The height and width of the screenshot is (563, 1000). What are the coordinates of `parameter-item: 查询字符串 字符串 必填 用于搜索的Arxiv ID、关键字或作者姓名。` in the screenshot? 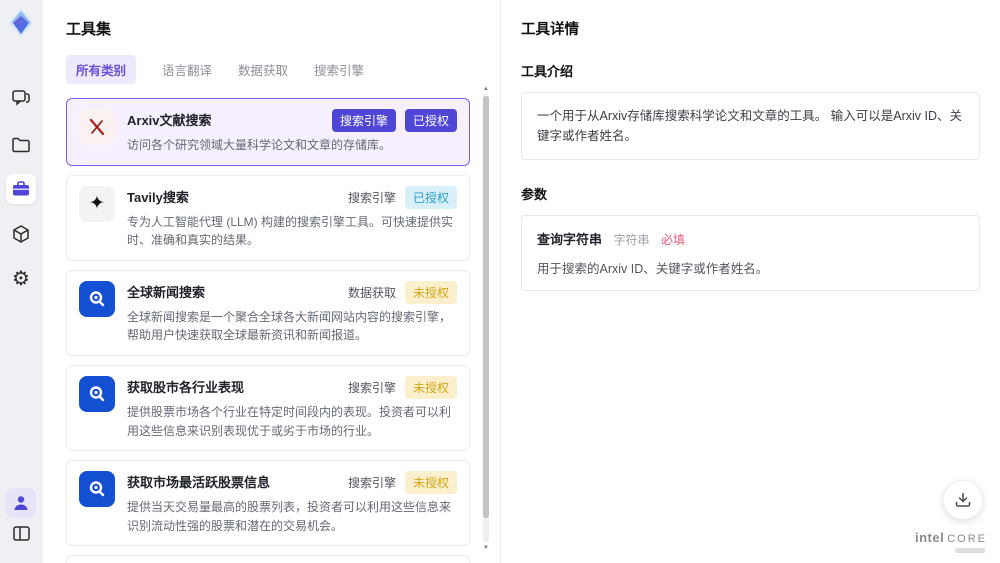 It's located at (750, 253).